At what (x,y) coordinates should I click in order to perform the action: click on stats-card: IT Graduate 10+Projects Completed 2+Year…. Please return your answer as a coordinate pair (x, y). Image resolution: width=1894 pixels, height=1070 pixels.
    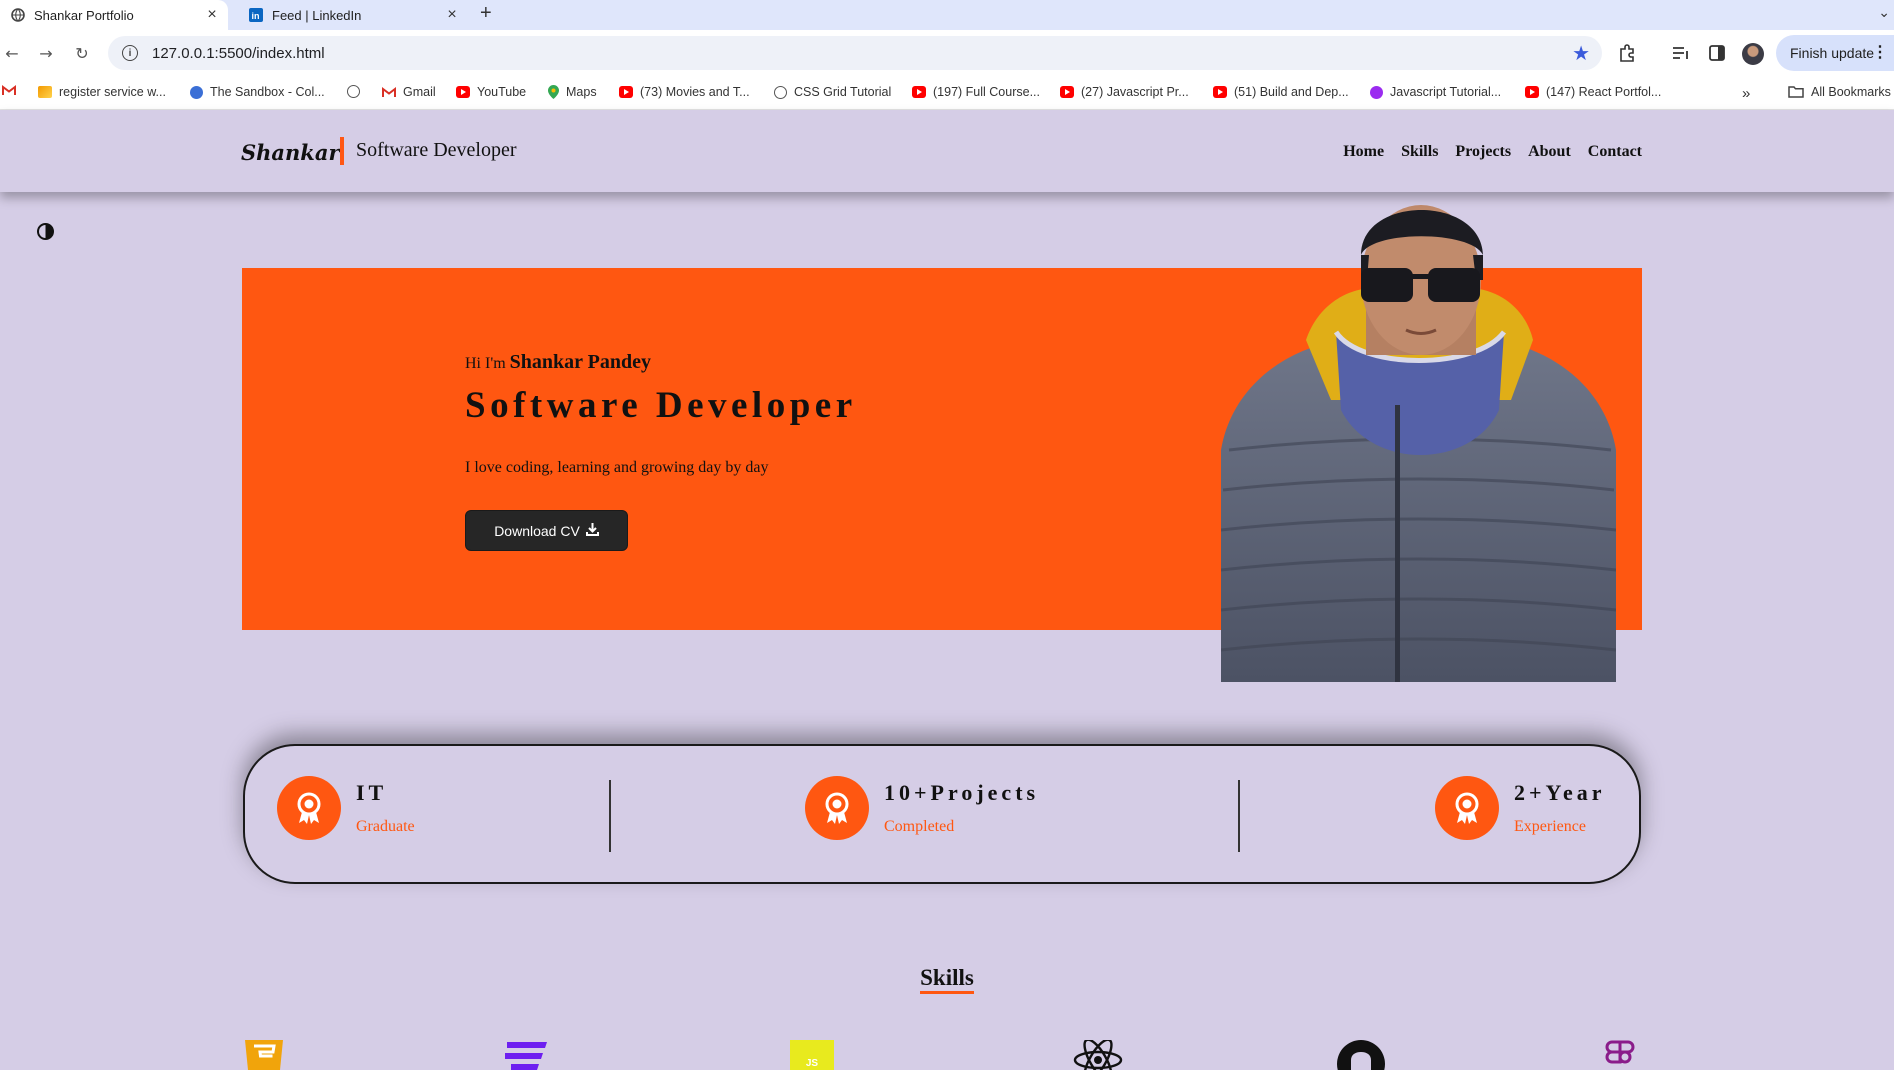
    Looking at the image, I should click on (942, 814).